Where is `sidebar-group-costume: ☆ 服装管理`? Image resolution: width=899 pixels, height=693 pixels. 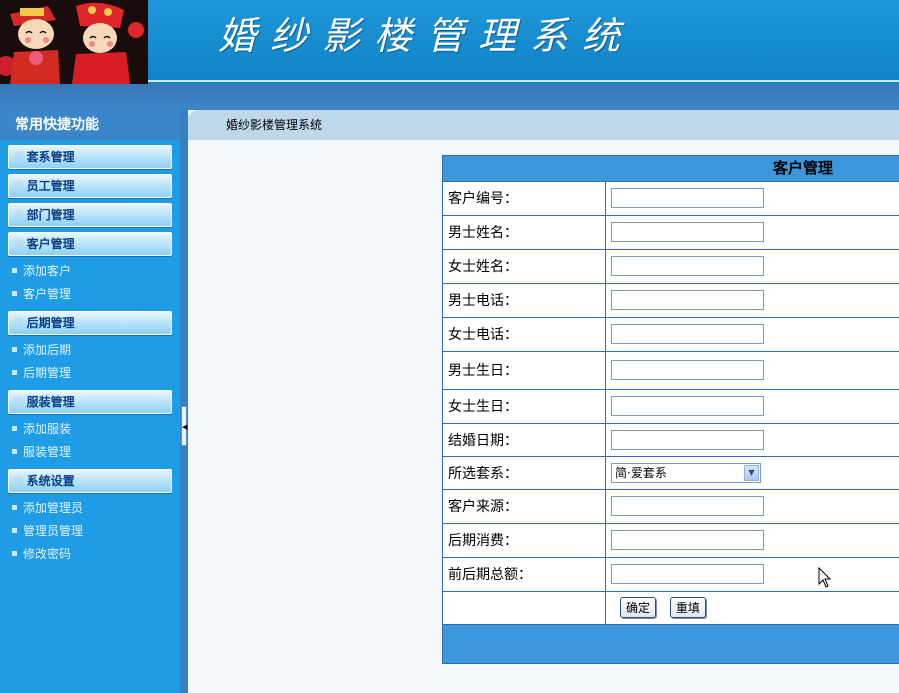 sidebar-group-costume: ☆ 服装管理 is located at coordinates (90, 402).